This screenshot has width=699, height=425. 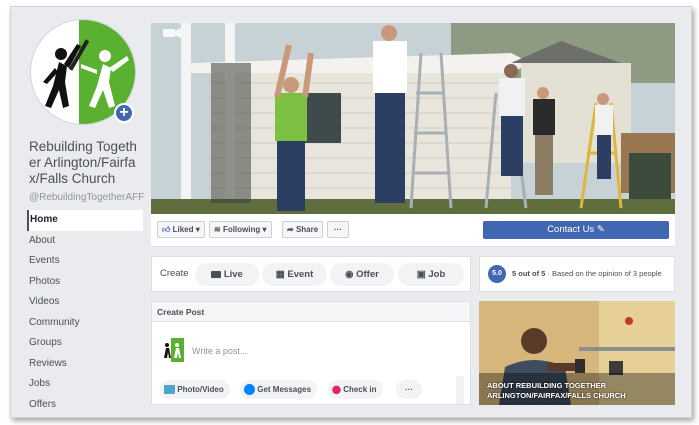 What do you see at coordinates (421, 274) in the screenshot?
I see `briefcase-icon: ▣` at bounding box center [421, 274].